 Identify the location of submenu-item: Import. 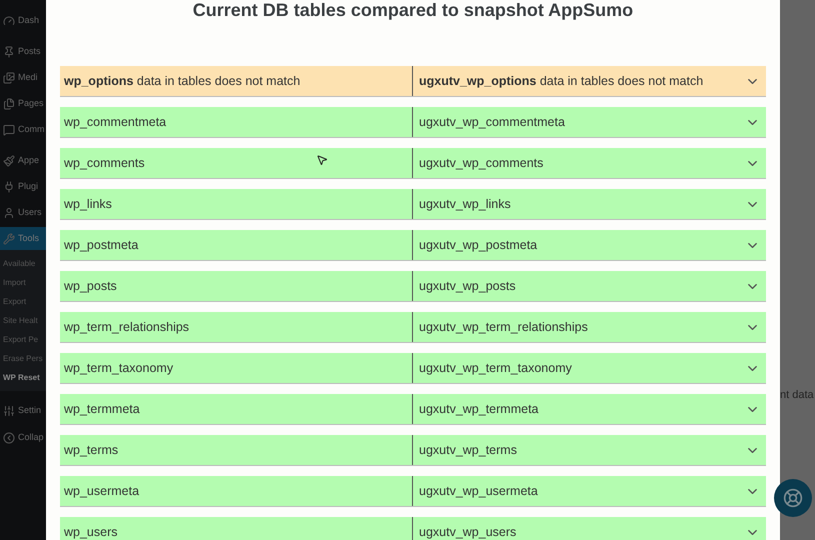
(23, 282).